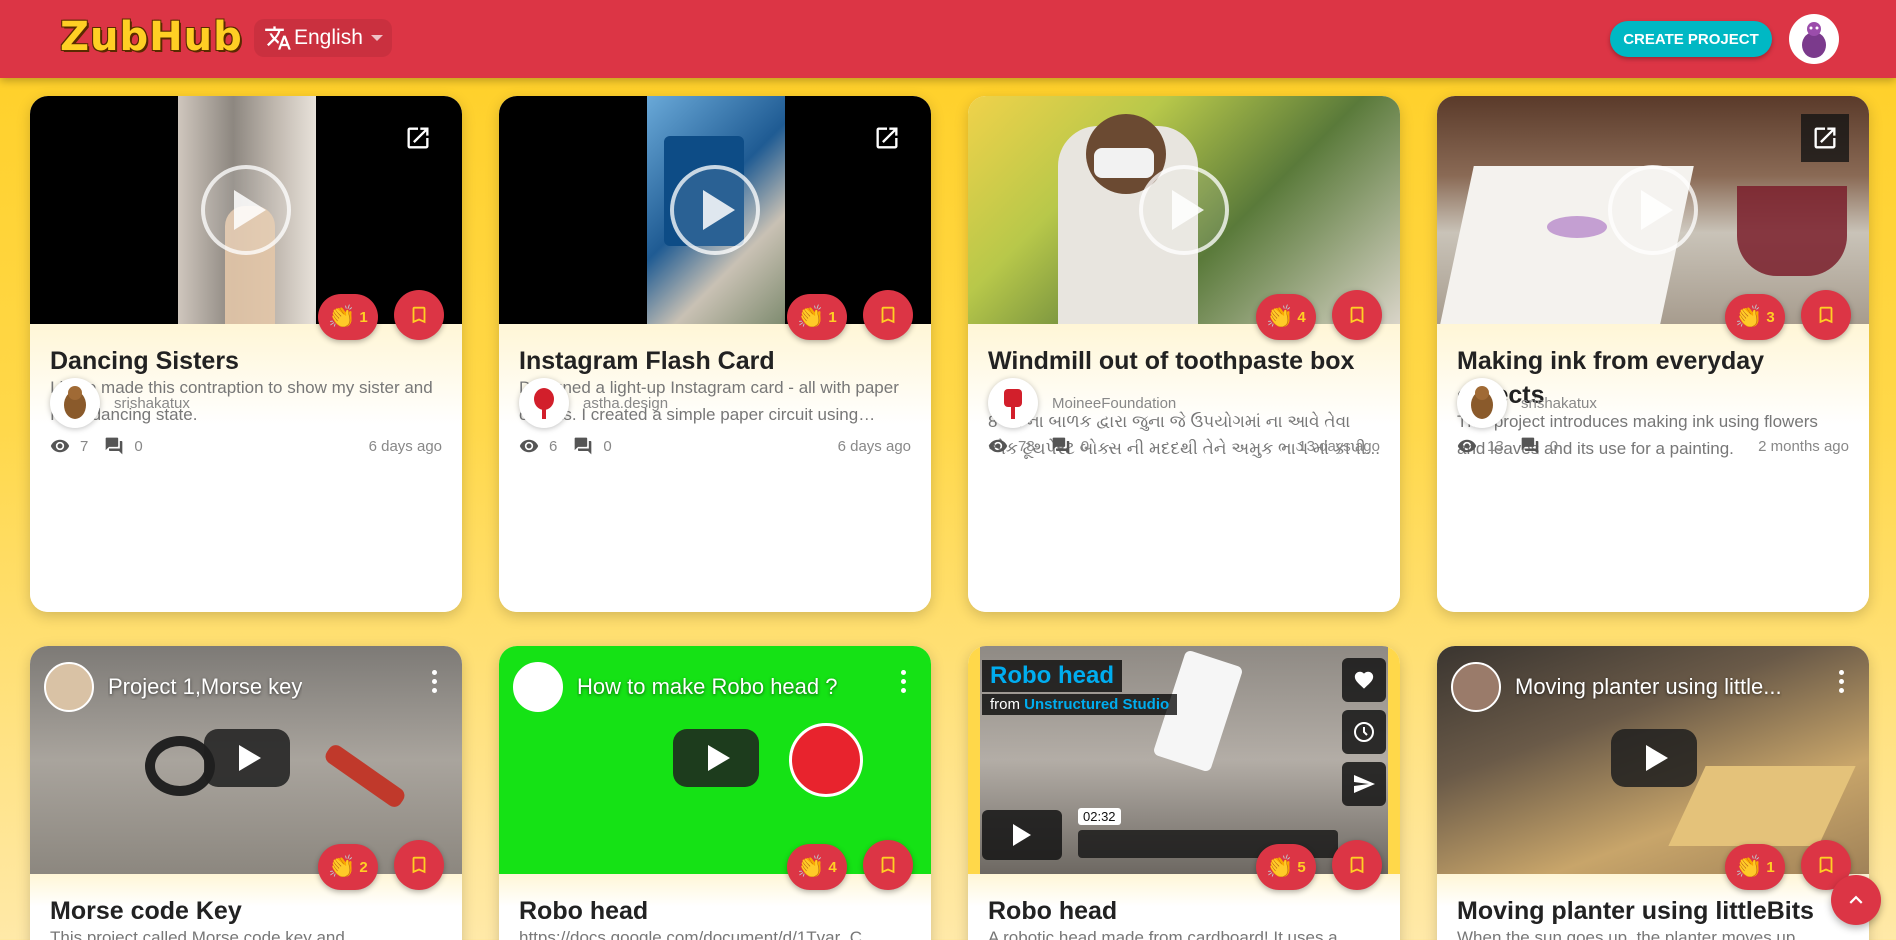  I want to click on youtube-embed: Project 1,Morse key, so click(246, 760).